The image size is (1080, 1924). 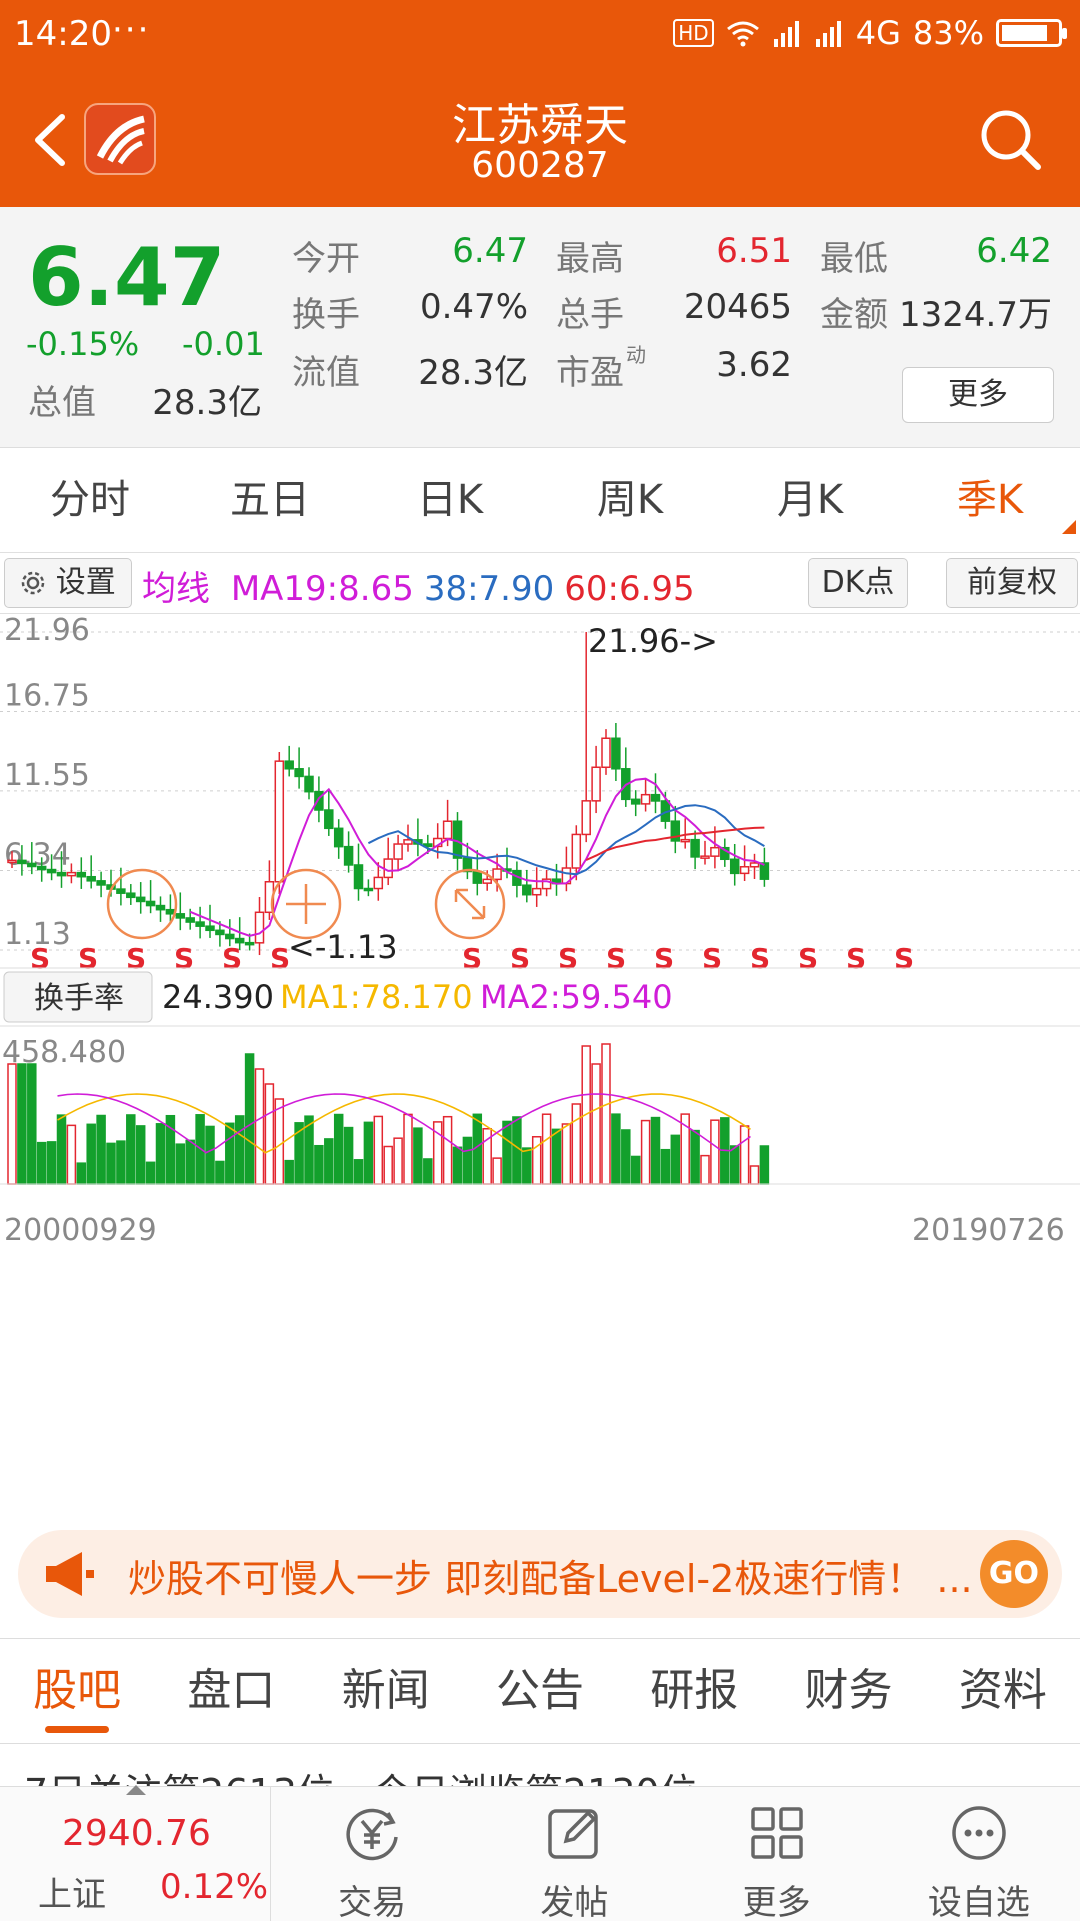 I want to click on period-tab: 季K, so click(x=990, y=500).